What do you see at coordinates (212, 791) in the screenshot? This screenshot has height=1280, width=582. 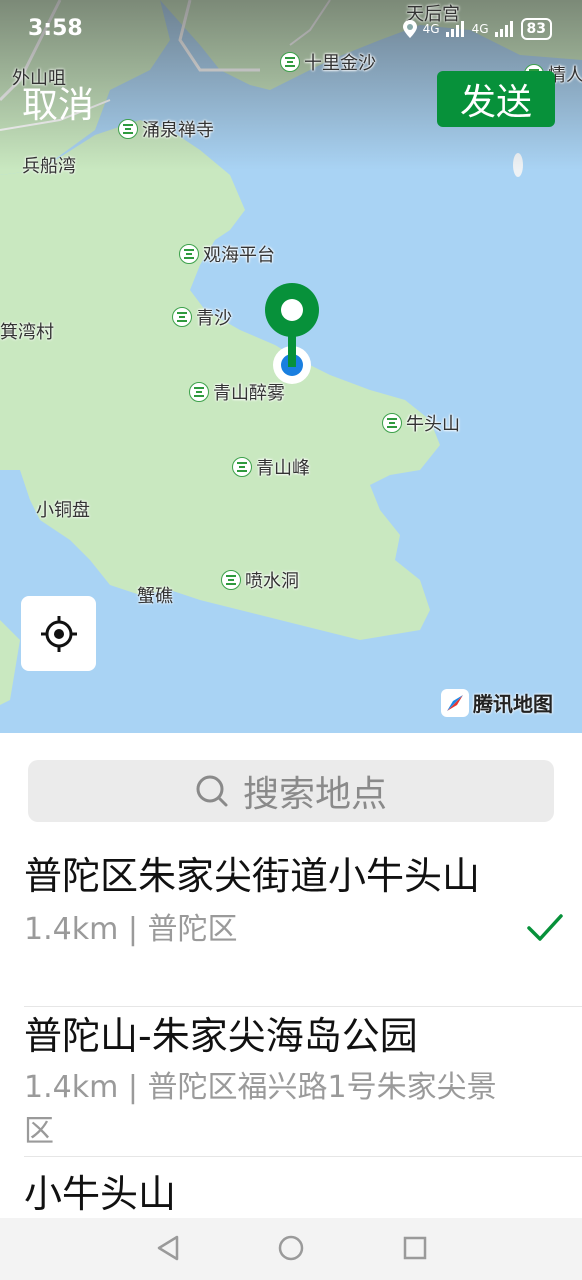 I see `search-icon` at bounding box center [212, 791].